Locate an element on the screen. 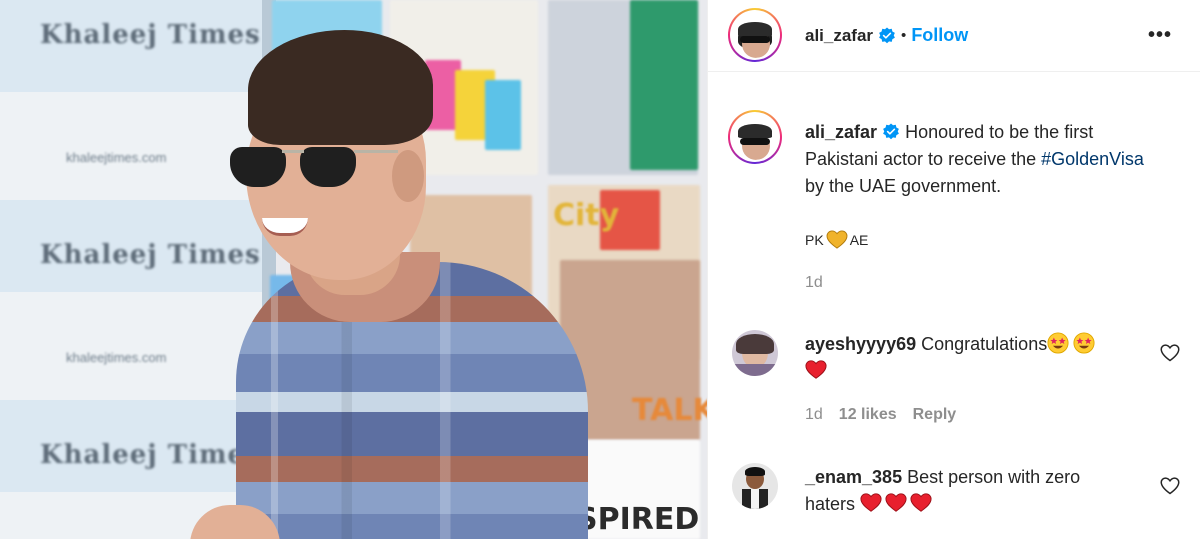 This screenshot has height=539, width=1200. flag-ae: AE is located at coordinates (859, 240).